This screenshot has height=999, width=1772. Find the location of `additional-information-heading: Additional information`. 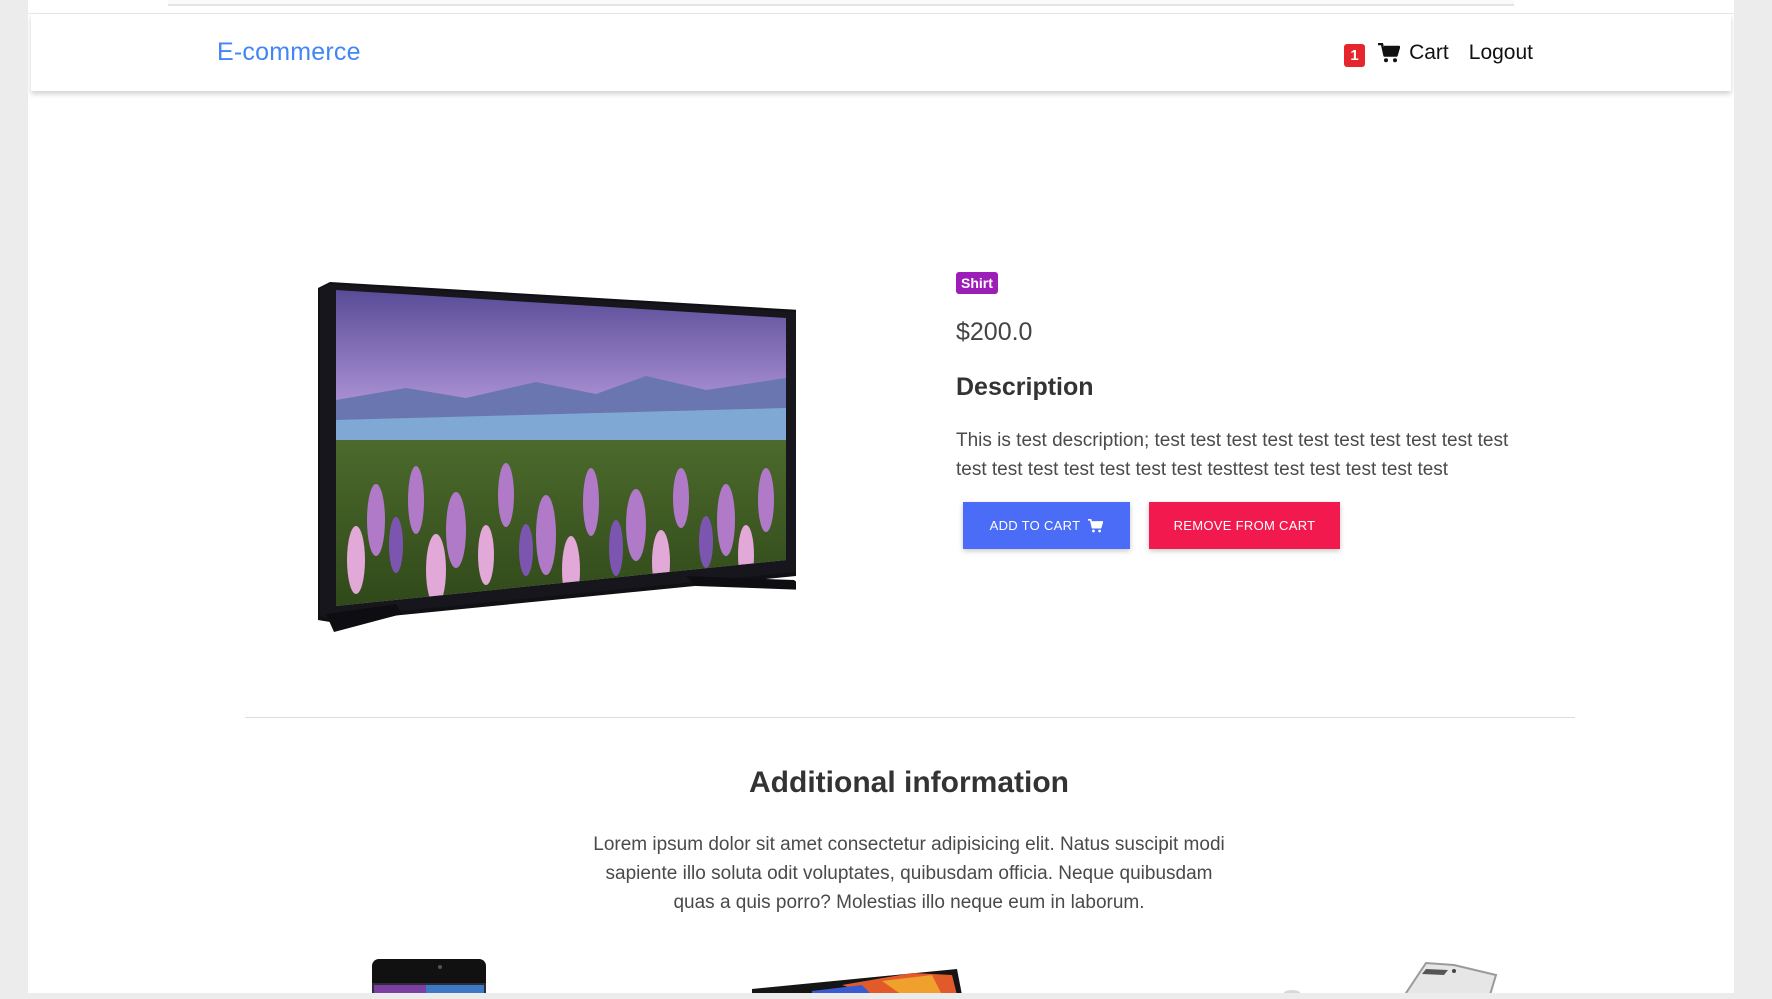

additional-information-heading: Additional information is located at coordinates (909, 782).